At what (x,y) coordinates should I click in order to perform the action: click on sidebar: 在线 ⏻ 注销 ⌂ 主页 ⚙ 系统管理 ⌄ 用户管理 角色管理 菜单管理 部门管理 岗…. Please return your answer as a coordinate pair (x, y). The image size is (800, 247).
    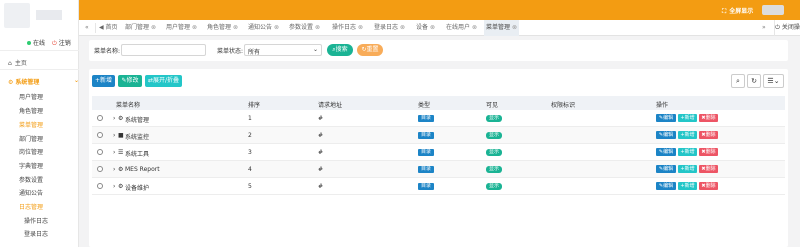
    Looking at the image, I should click on (39, 123).